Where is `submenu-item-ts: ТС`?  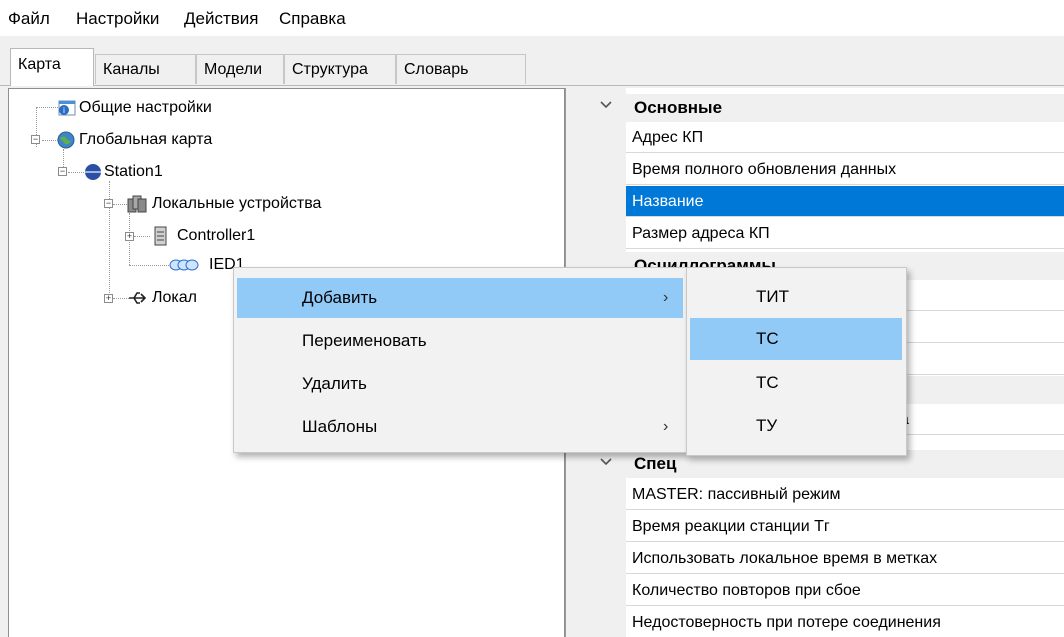
submenu-item-ts: ТС is located at coordinates (796, 339).